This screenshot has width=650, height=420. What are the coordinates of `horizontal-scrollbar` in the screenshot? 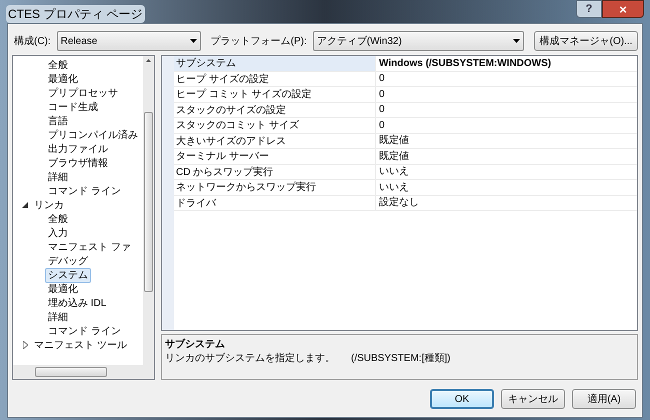 It's located at (83, 372).